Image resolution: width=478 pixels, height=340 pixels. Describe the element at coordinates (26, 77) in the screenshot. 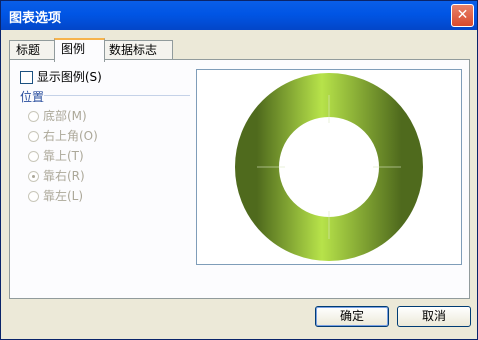

I see `checkbox-box` at that location.